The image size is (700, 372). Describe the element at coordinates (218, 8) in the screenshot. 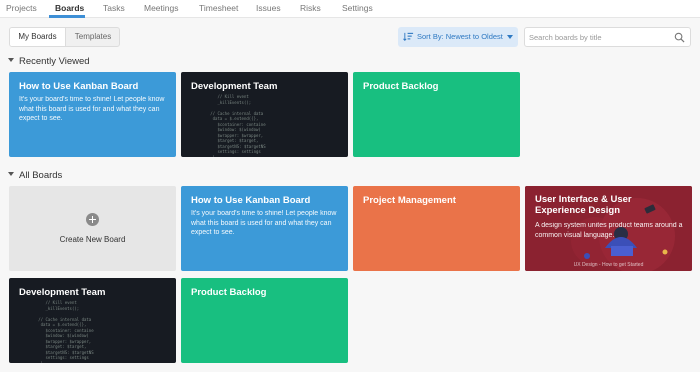

I see `tab-timesheet: Timesheet` at that location.